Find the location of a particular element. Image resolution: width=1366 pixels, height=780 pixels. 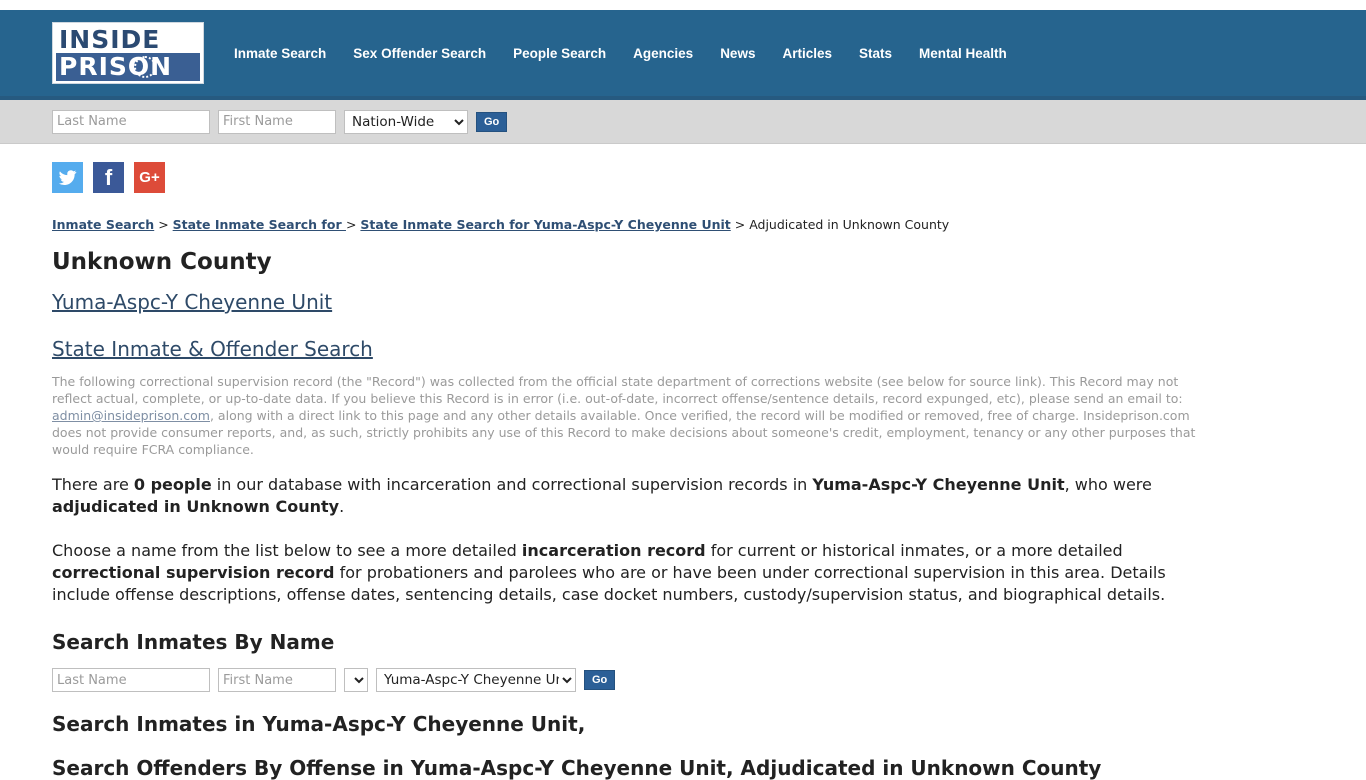

nav-item-sex-offender-search: Sex Offender Search is located at coordinates (419, 53).